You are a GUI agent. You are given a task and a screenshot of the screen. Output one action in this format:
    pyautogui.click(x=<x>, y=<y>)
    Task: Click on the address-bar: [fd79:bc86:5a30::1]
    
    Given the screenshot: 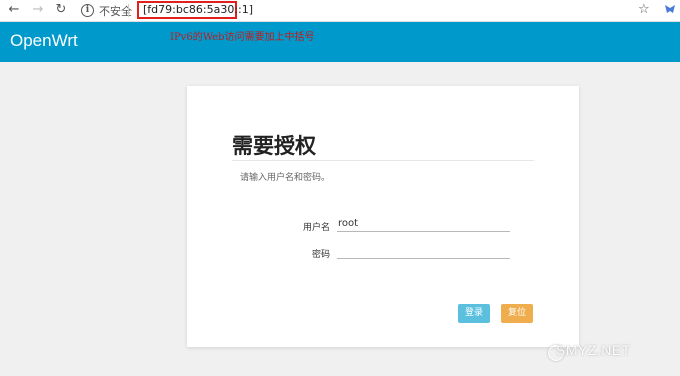 What is the action you would take?
    pyautogui.click(x=195, y=10)
    